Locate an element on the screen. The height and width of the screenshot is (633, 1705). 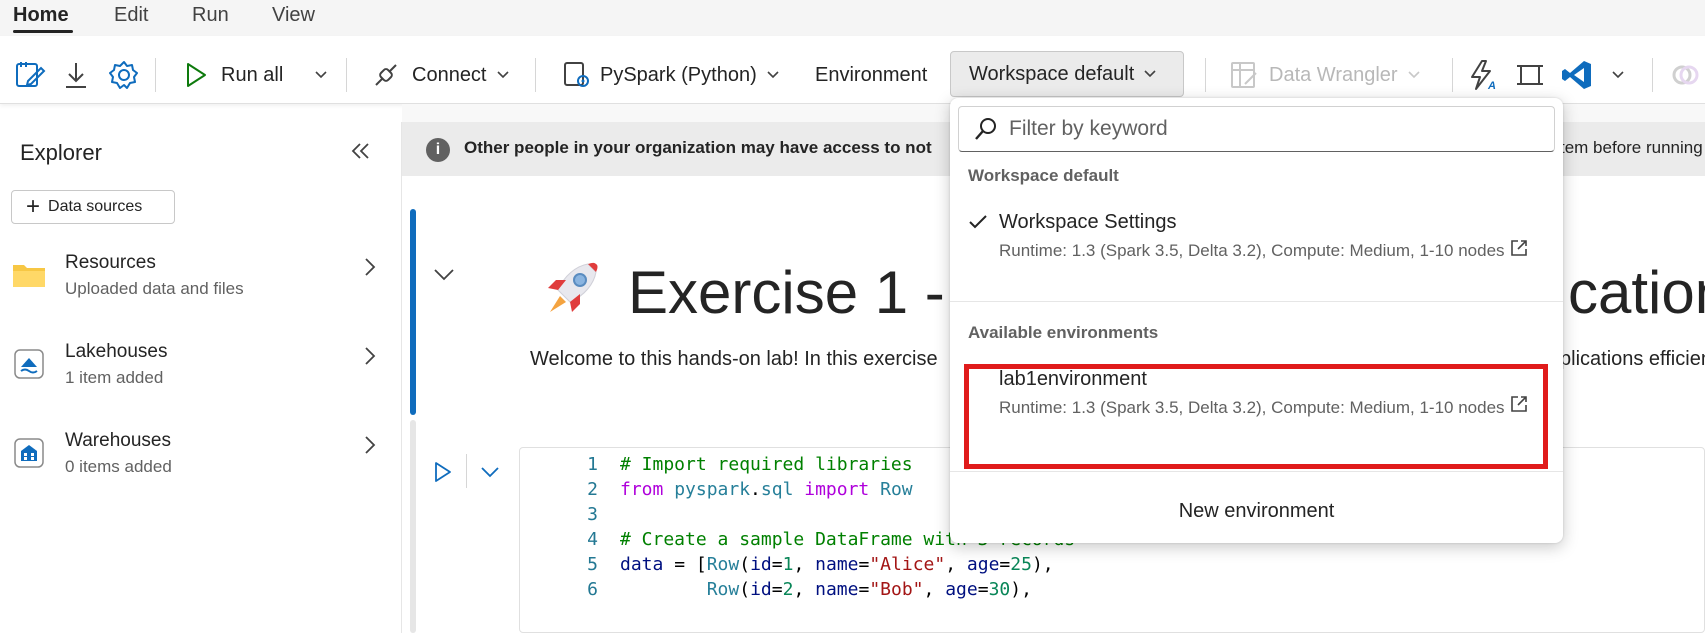
open-external-icon is located at coordinates (1519, 248).